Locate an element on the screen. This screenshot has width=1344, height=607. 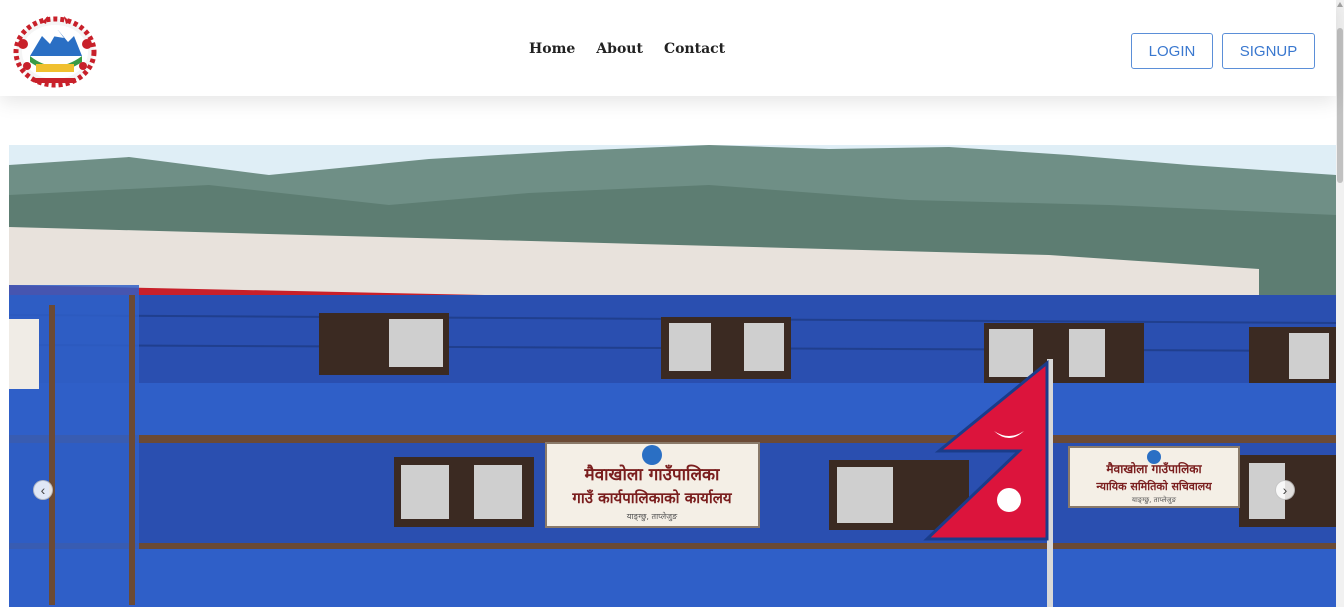
sign-right-line1: मैवाखोला गाउँपालिका is located at coordinates (1153, 469).